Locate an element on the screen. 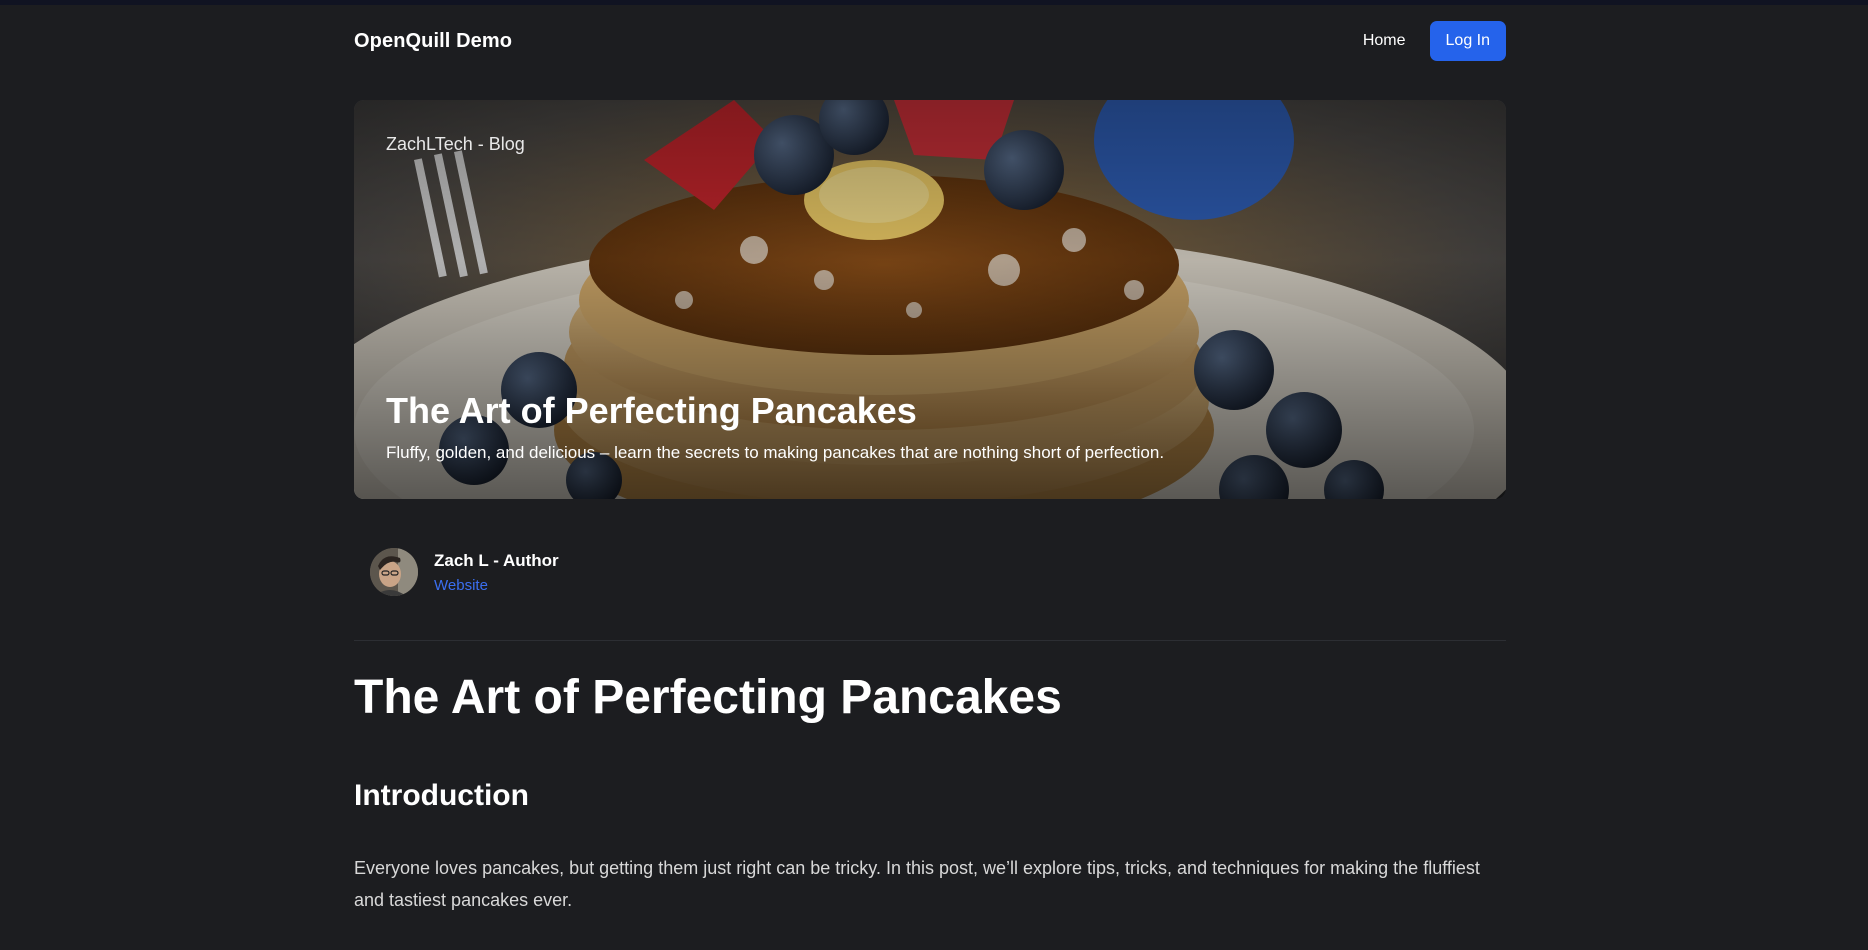  hero-blog-tag: ZachLTech - Blog is located at coordinates (455, 144).